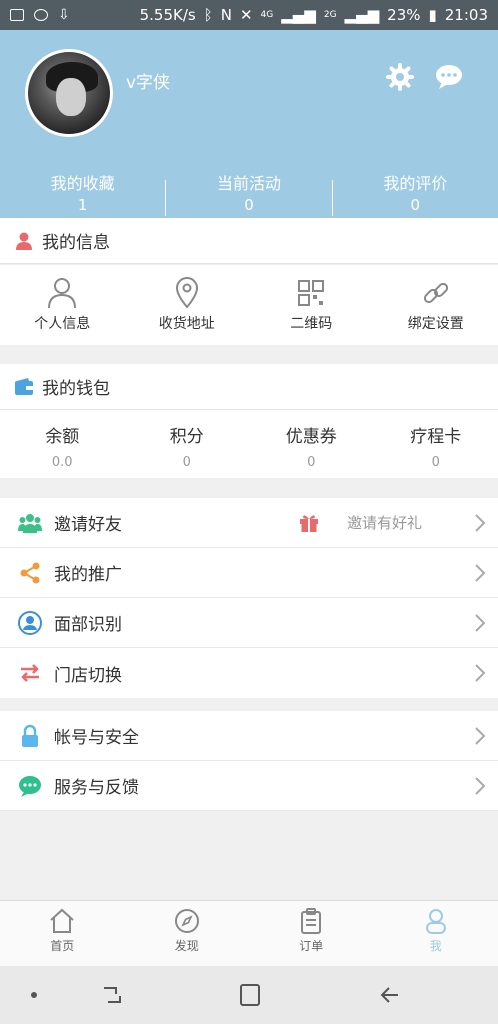  I want to click on recents-icon, so click(112, 995).